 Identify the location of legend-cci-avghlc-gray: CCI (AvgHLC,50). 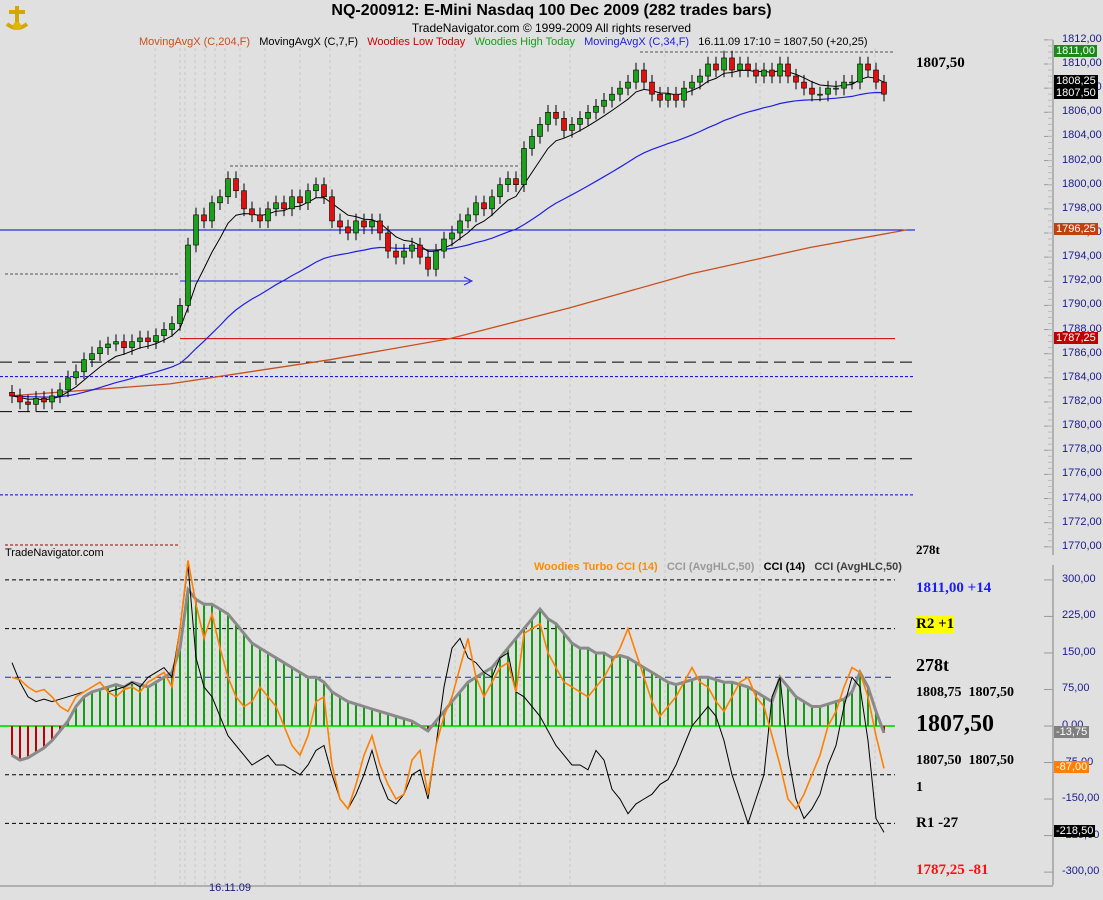
(711, 567).